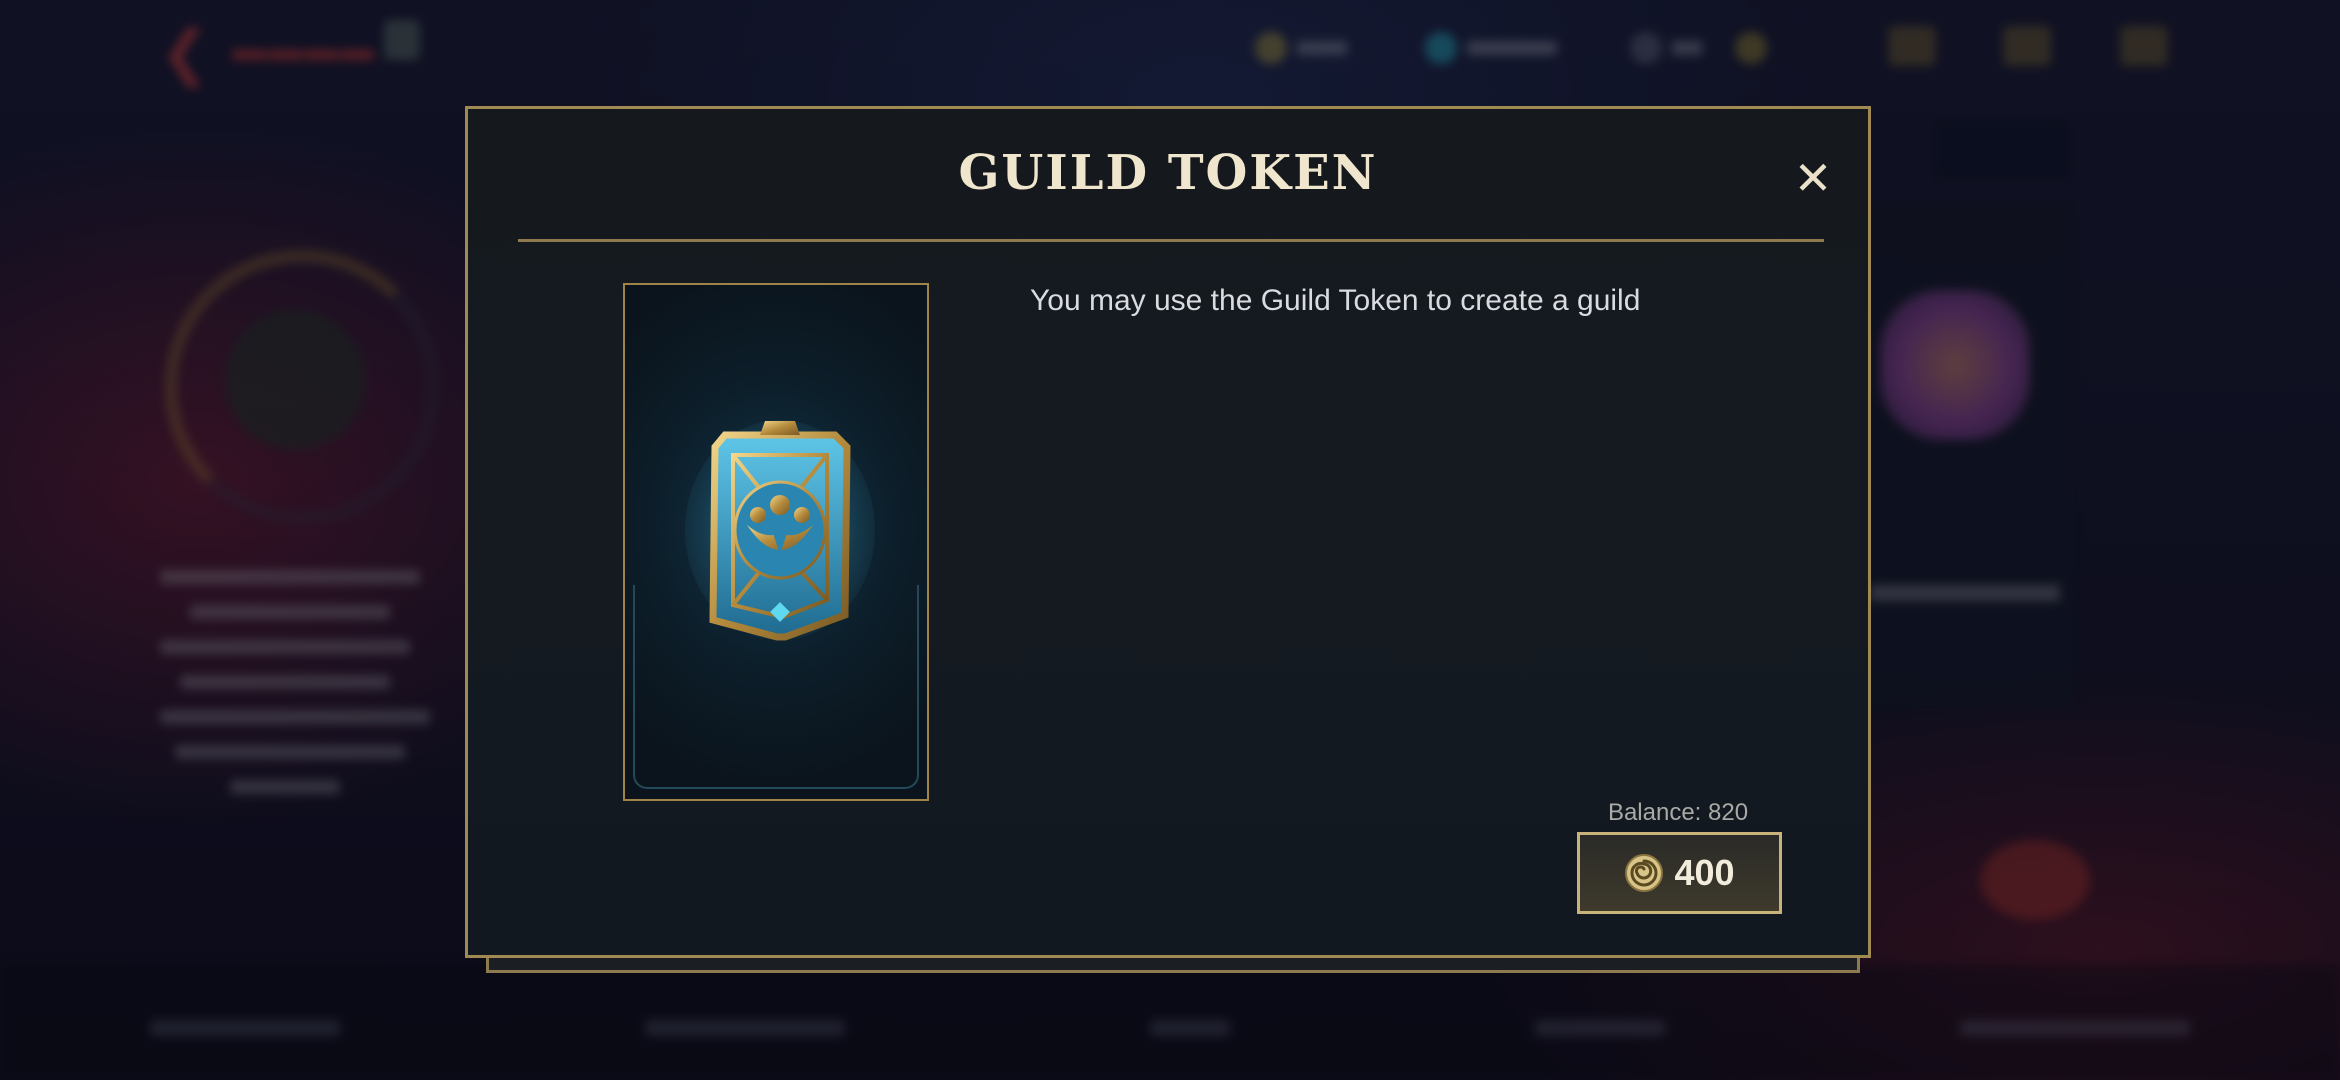 This screenshot has width=2340, height=1080. I want to click on dialog-title: GUILD TOKEN, so click(1168, 173).